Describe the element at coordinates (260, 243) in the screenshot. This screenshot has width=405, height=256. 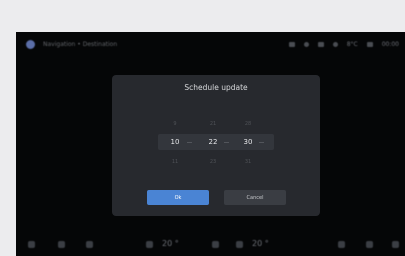
I see `right-temperature: 20 °` at that location.